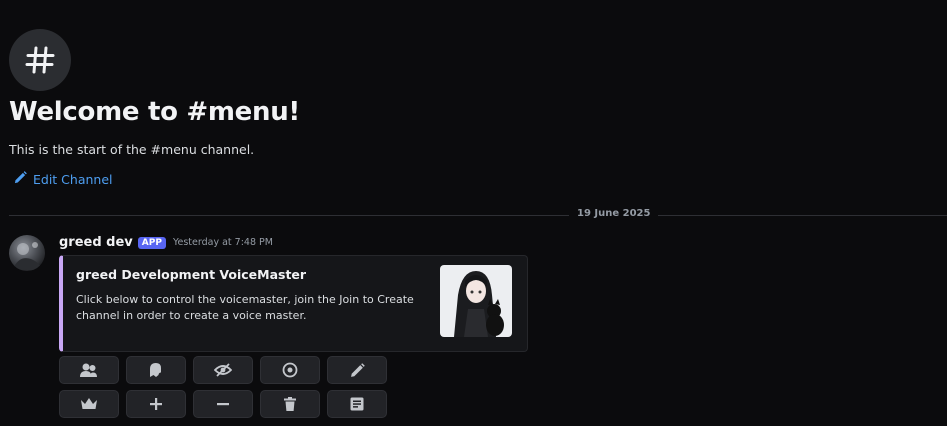 The height and width of the screenshot is (426, 947). I want to click on message-header: greed dev APP Yesterday at 7:48 PM, so click(166, 242).